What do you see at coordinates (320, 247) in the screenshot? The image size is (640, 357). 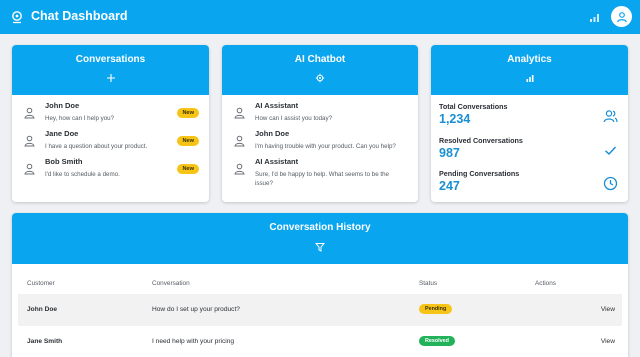 I see `filter-icon` at bounding box center [320, 247].